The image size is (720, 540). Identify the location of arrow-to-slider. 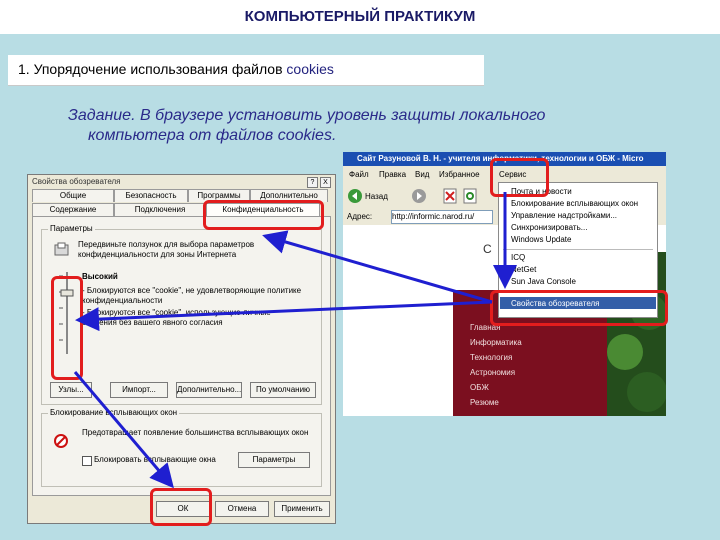
(284, 316).